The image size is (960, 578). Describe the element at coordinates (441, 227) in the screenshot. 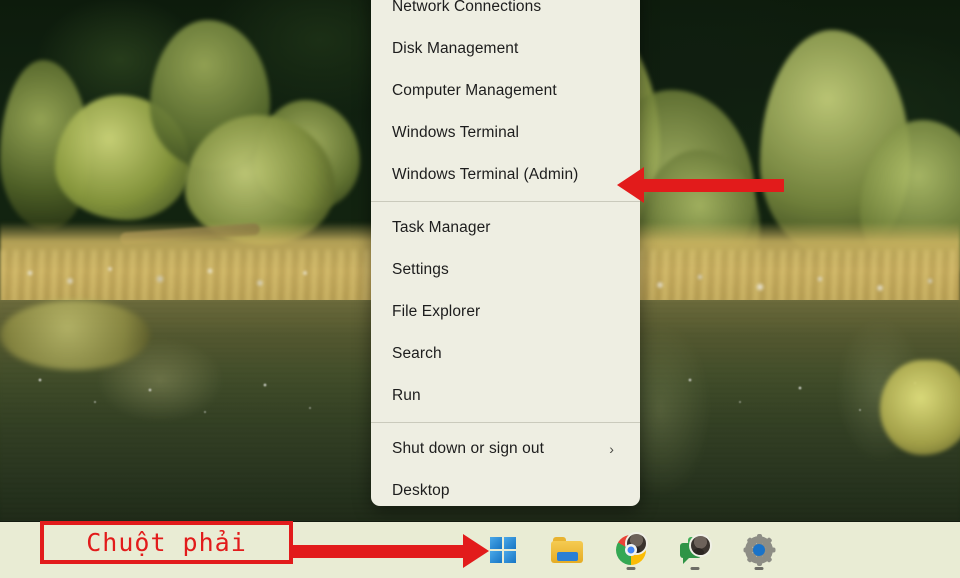

I see `menu-item-label: Task Manager` at that location.